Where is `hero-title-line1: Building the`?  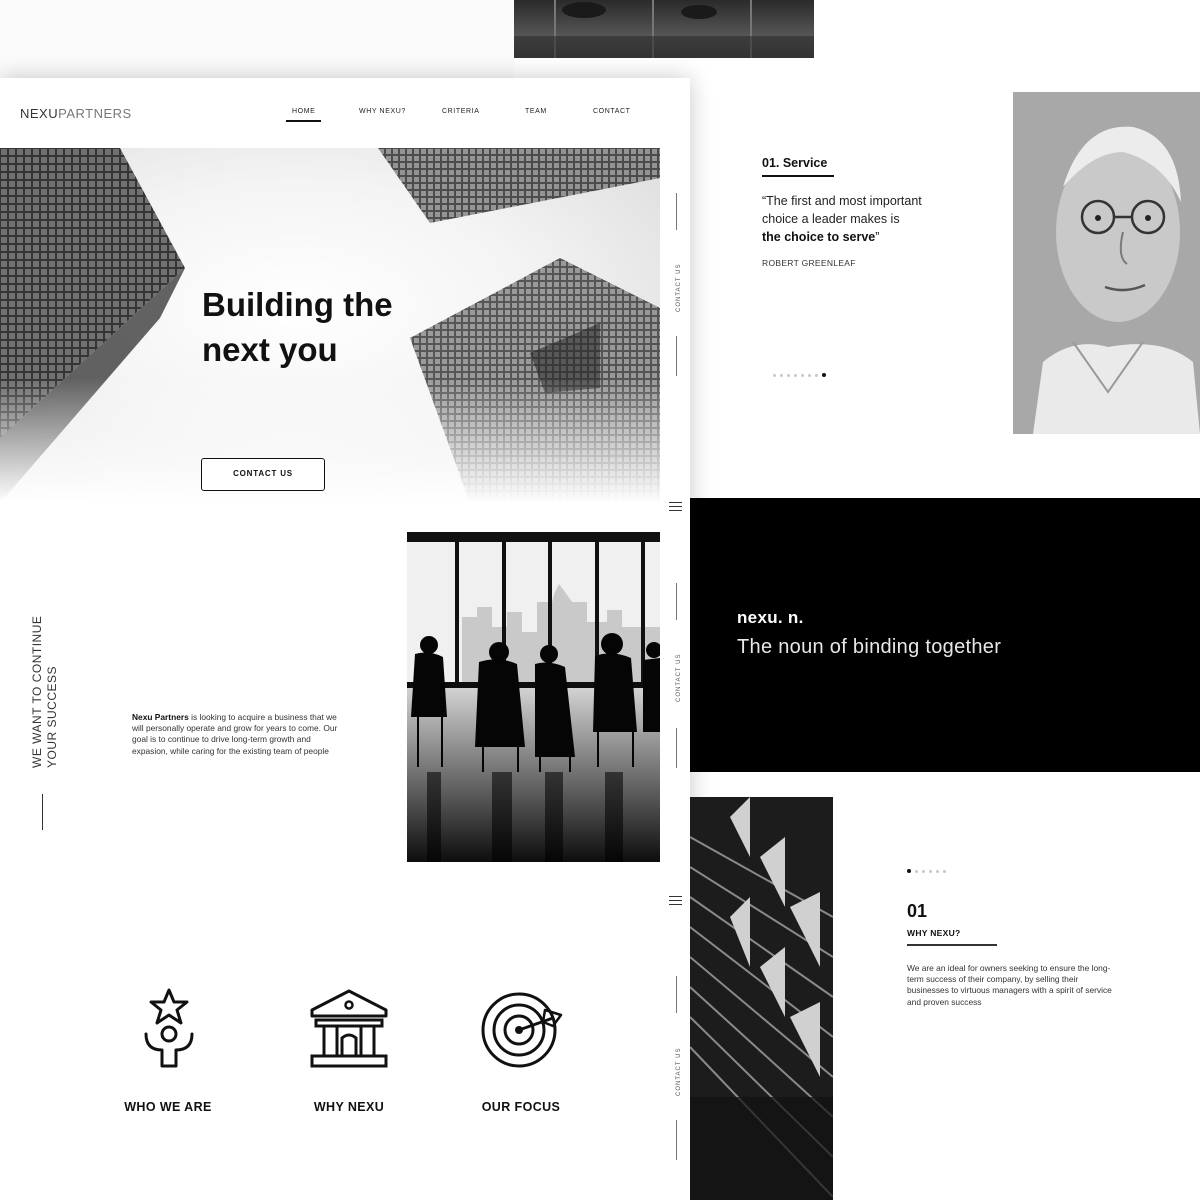
hero-title-line1: Building the is located at coordinates (297, 304).